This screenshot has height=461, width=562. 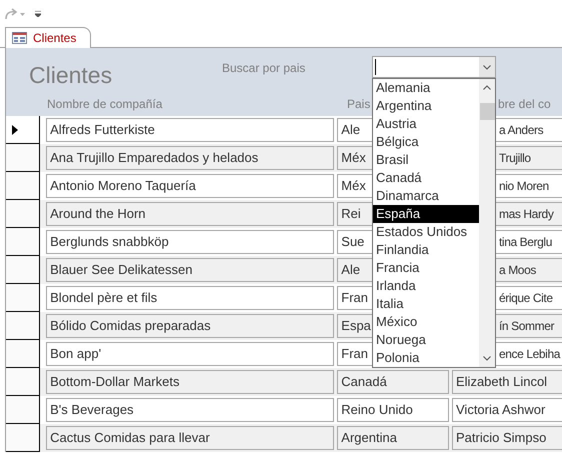 What do you see at coordinates (393, 410) in the screenshot?
I see `country-field: Reino Unido` at bounding box center [393, 410].